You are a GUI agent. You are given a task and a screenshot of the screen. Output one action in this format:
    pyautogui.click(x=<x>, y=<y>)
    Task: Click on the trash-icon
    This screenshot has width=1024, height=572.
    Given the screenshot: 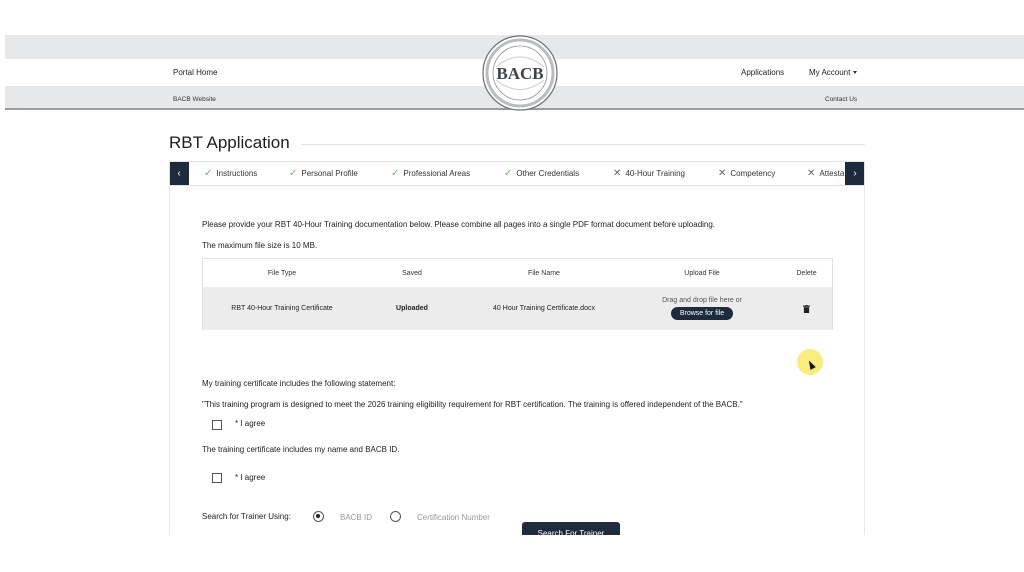 What is the action you would take?
    pyautogui.click(x=806, y=308)
    